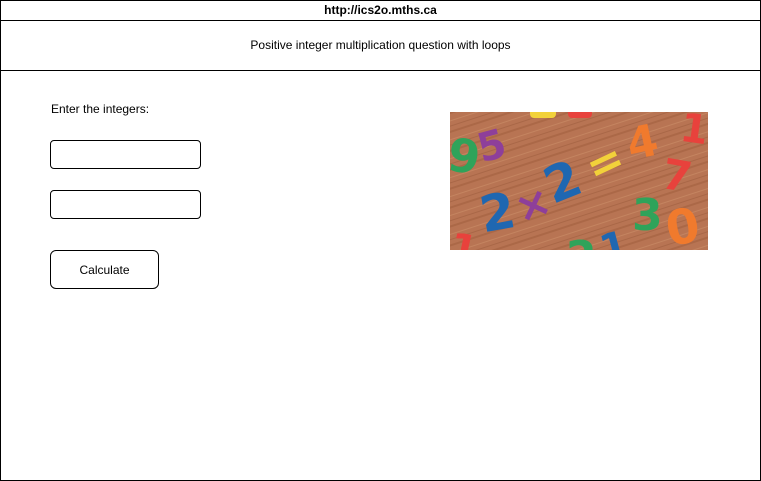  Describe the element at coordinates (125, 154) in the screenshot. I see `first-integer-input` at that location.